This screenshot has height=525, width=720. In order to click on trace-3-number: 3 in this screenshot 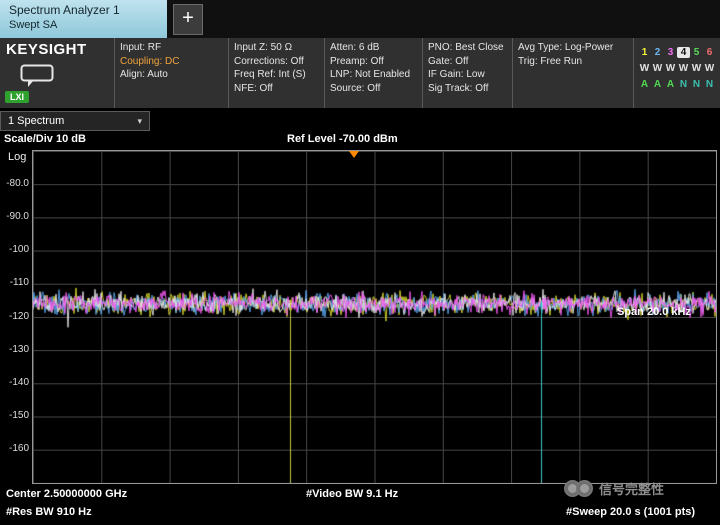, I will do `click(670, 52)`.